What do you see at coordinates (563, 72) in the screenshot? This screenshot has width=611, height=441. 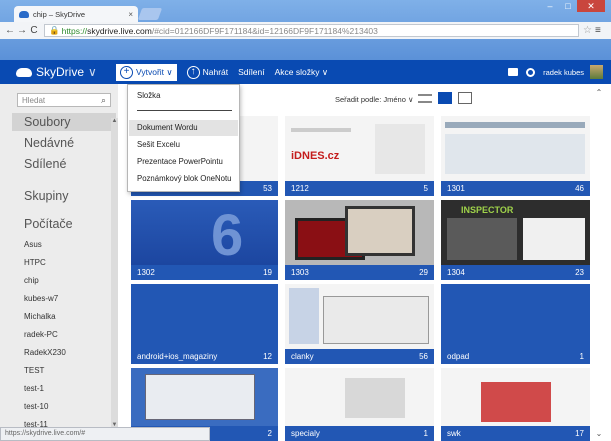 I see `user-name: radek kubes` at bounding box center [563, 72].